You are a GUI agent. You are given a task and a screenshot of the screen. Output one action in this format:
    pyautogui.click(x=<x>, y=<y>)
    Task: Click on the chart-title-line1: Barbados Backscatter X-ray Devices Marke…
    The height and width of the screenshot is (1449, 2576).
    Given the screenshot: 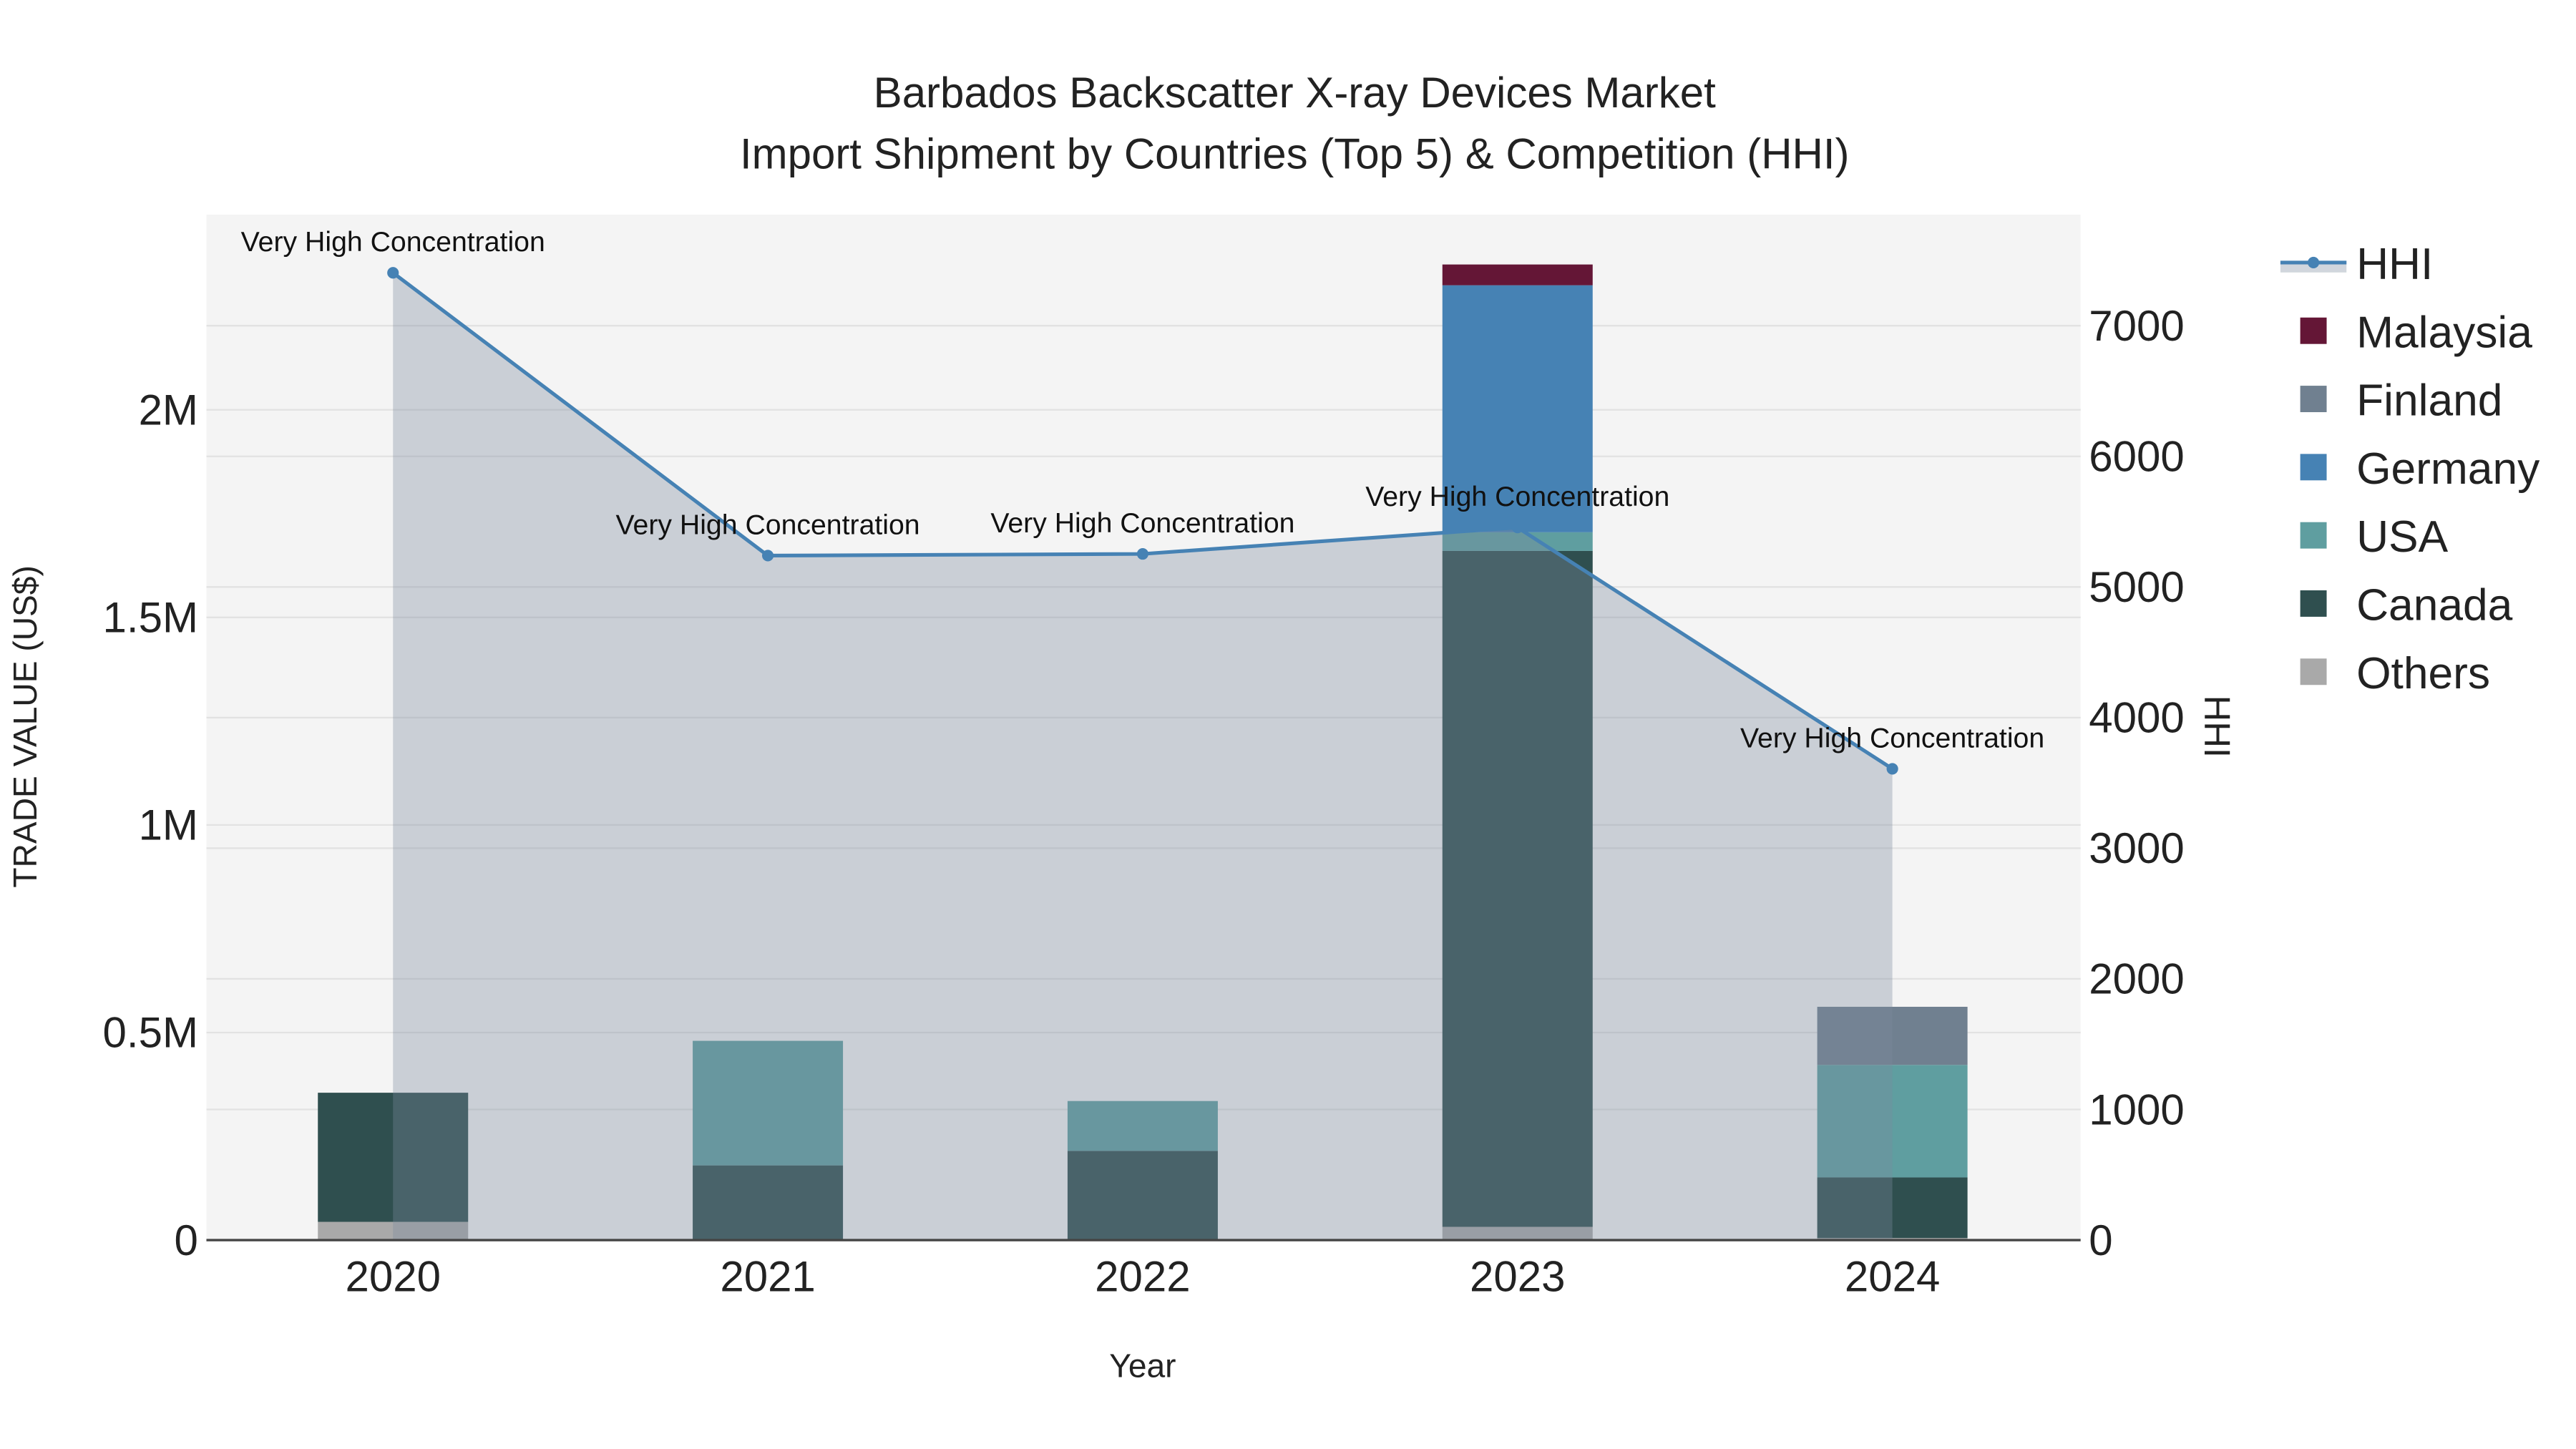 What is the action you would take?
    pyautogui.click(x=1295, y=93)
    